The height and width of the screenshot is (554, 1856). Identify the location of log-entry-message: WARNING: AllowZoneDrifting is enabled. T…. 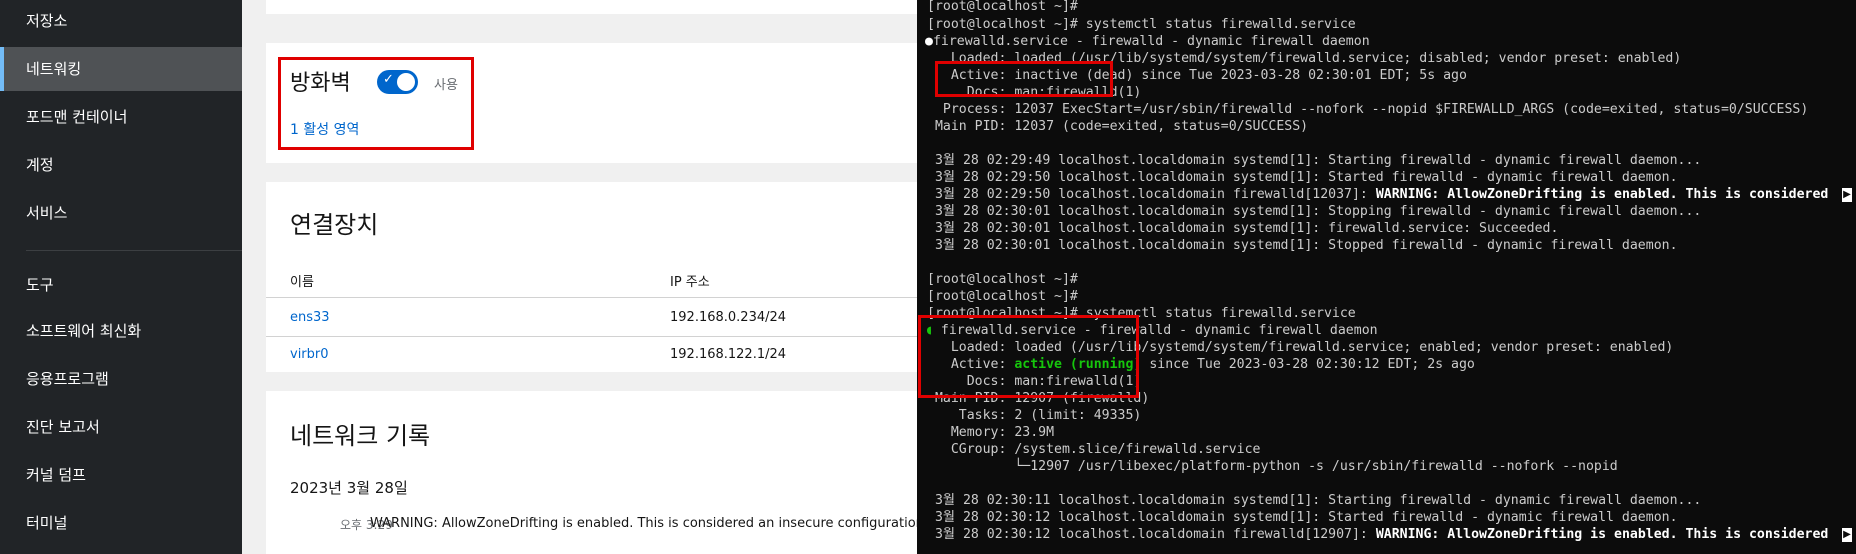
(657, 523).